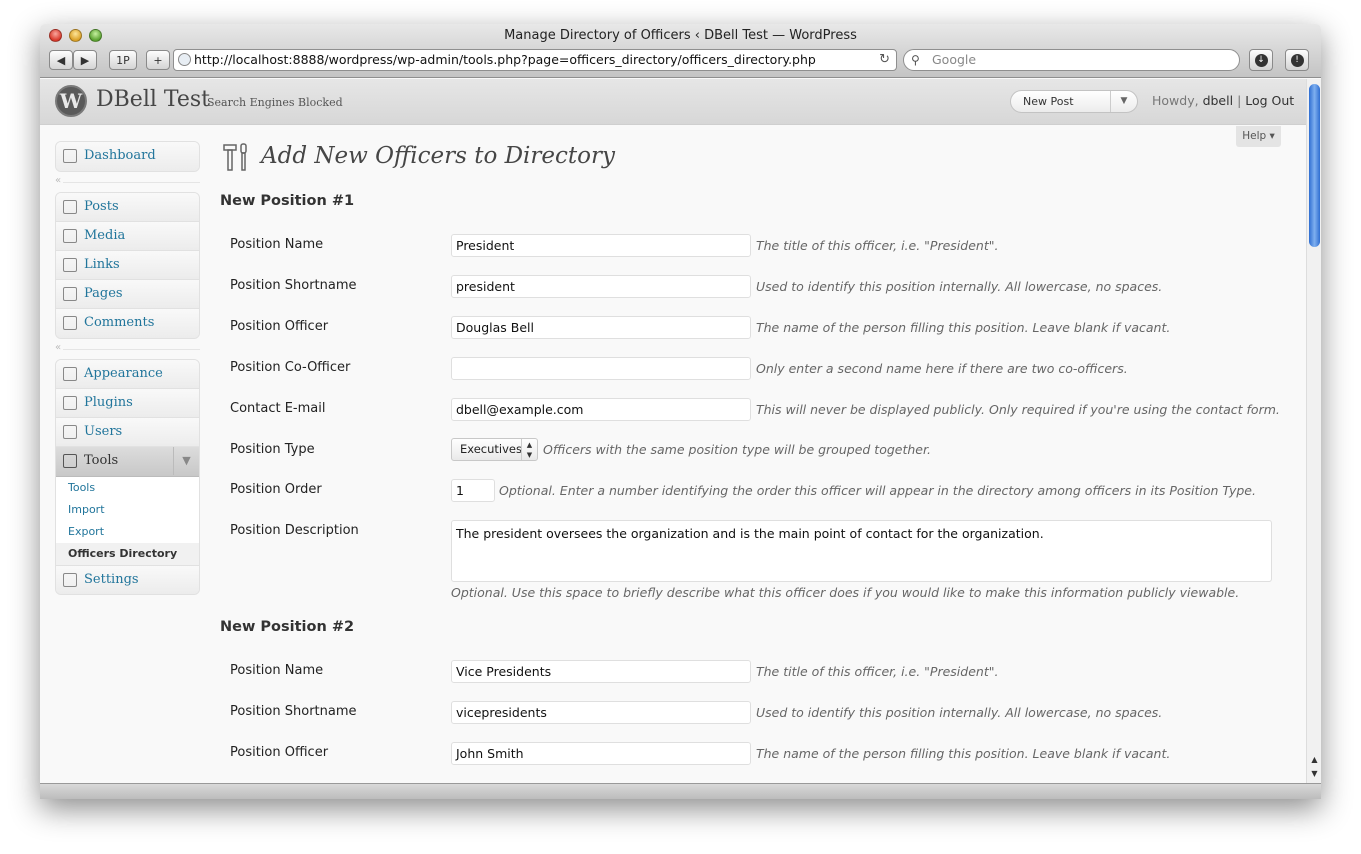 The height and width of the screenshot is (854, 1361). Describe the element at coordinates (293, 711) in the screenshot. I see `position-shortname-label: Position Shortname` at that location.